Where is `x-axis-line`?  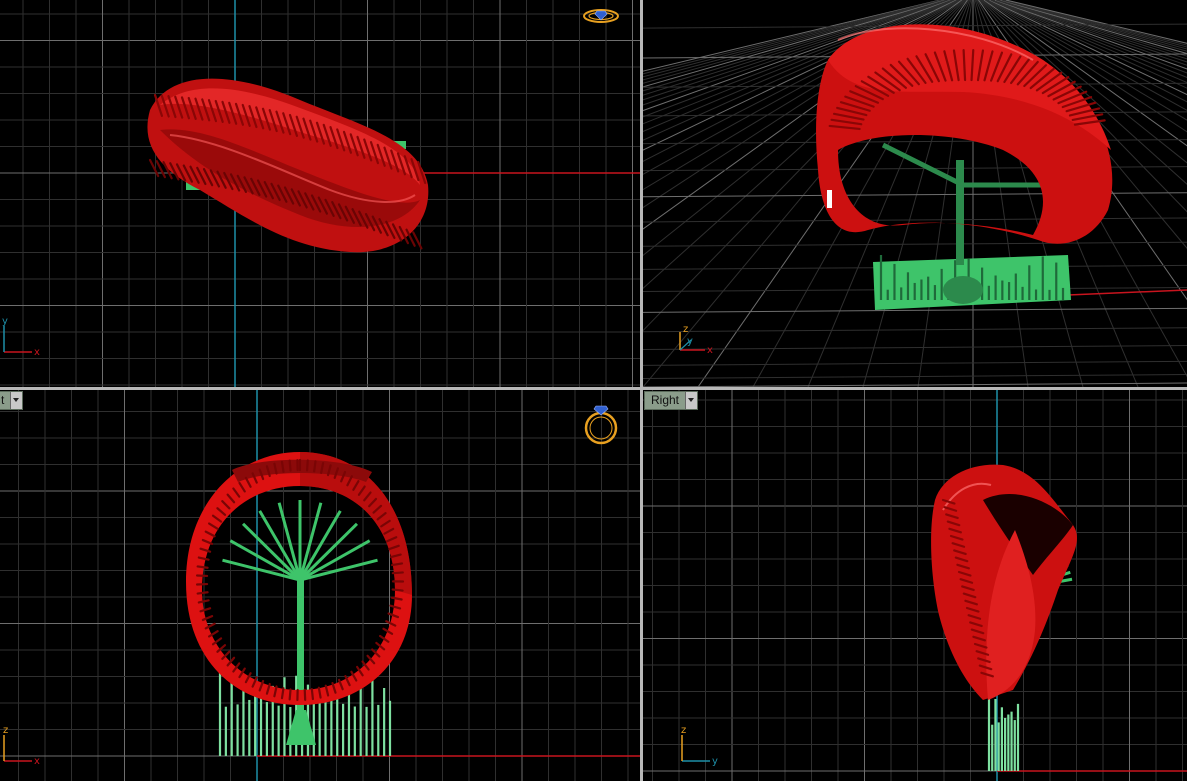 x-axis-line is located at coordinates (1127, 292).